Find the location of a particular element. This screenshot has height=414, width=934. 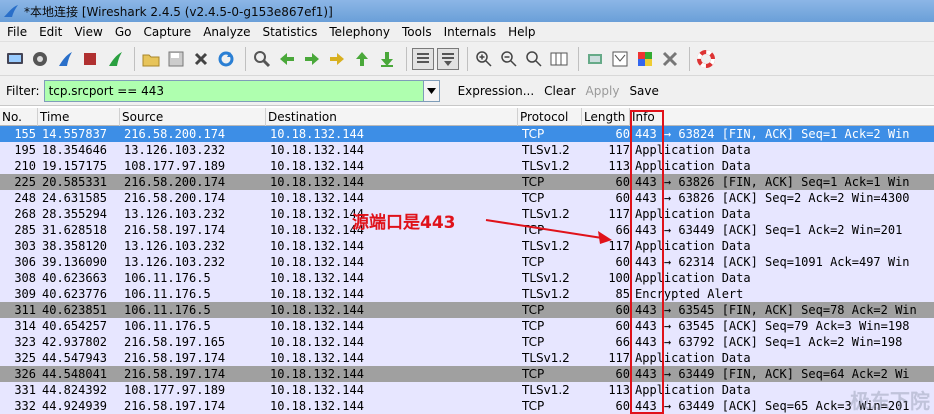

menu-internals: Internals is located at coordinates (469, 32).